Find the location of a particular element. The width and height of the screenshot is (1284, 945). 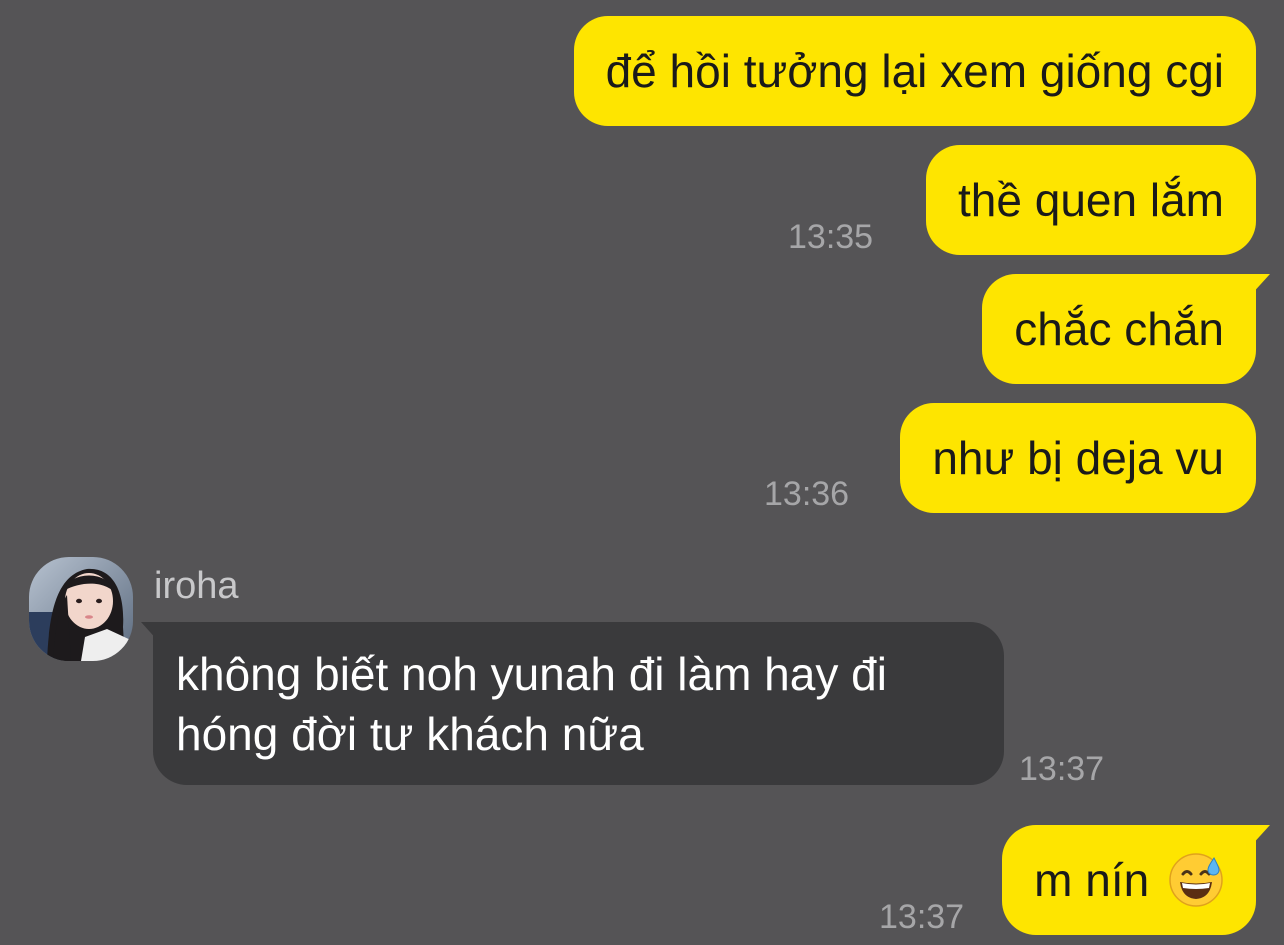

avatar is located at coordinates (81, 609).